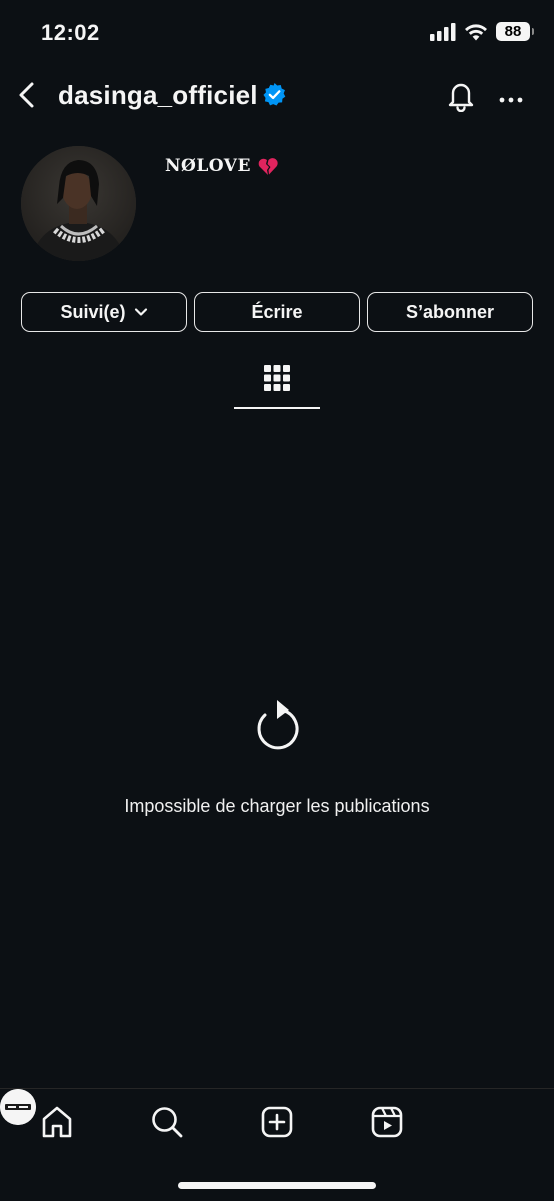  I want to click on following-label: Suivi(e), so click(93, 311).